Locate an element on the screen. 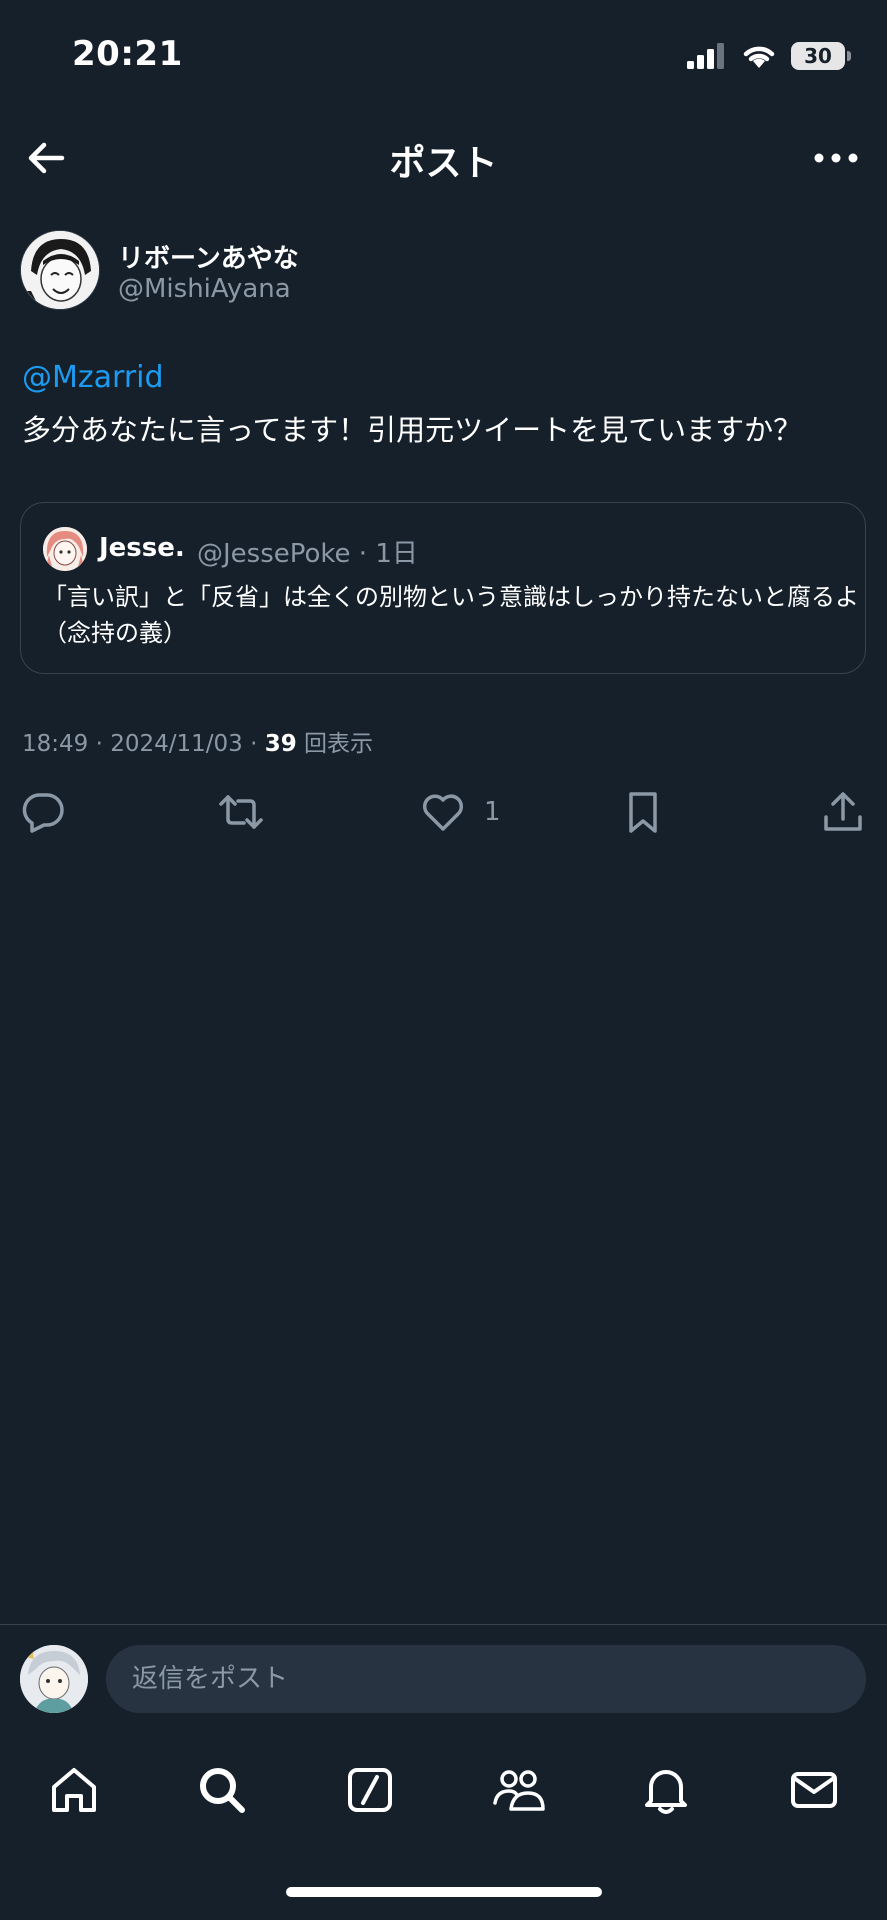  notifications-icon is located at coordinates (666, 1792).